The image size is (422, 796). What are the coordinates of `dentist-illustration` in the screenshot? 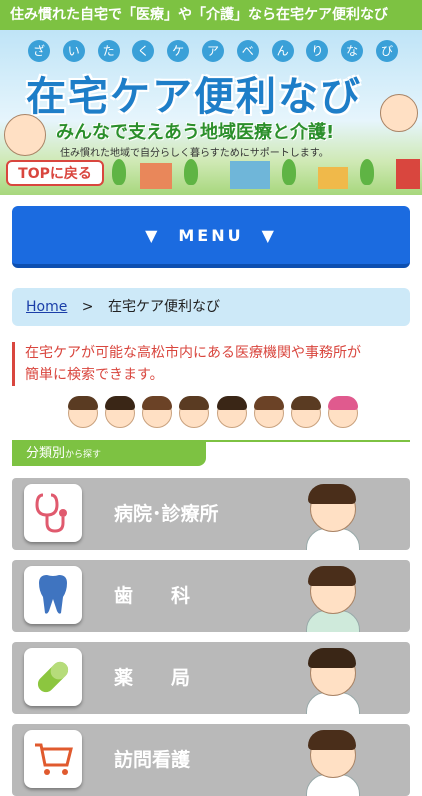 It's located at (333, 599).